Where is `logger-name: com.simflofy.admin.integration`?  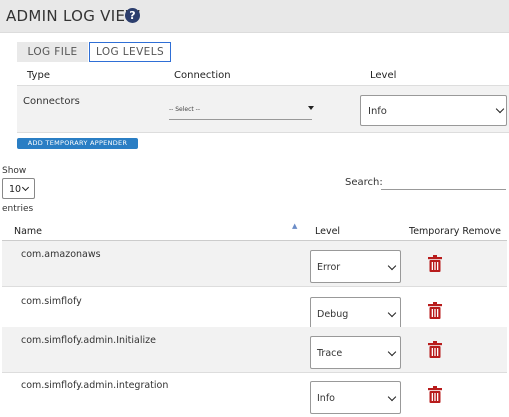 logger-name: com.simflofy.admin.integration is located at coordinates (95, 385).